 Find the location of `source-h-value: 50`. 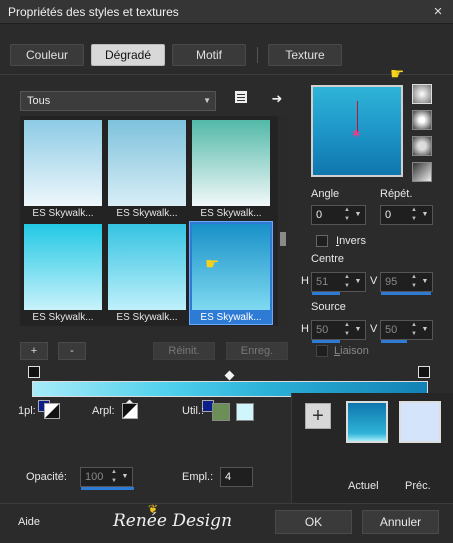

source-h-value: 50 is located at coordinates (322, 330).